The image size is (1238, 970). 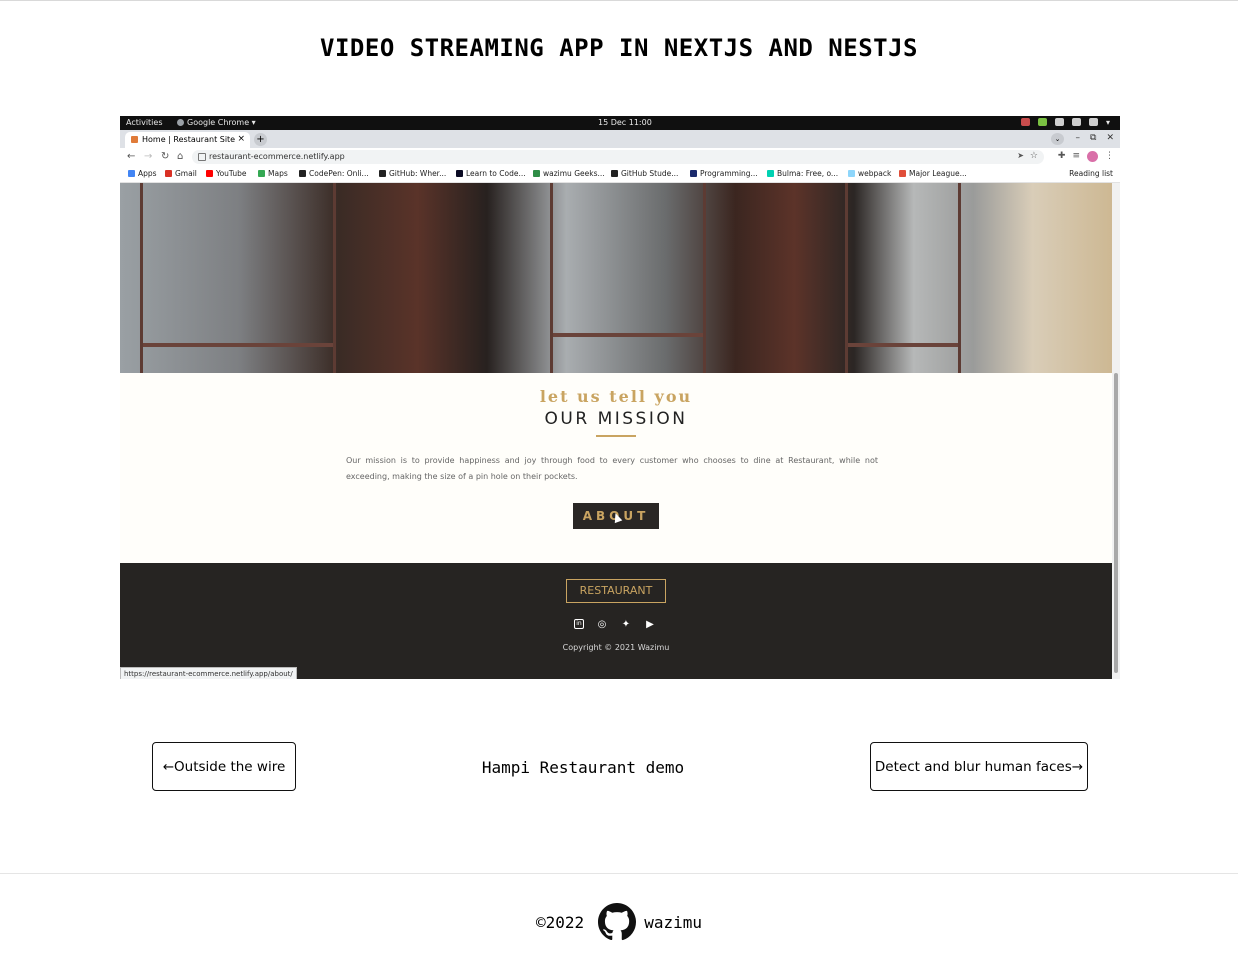 I want to click on restore-icon: ⧉, so click(x=1093, y=138).